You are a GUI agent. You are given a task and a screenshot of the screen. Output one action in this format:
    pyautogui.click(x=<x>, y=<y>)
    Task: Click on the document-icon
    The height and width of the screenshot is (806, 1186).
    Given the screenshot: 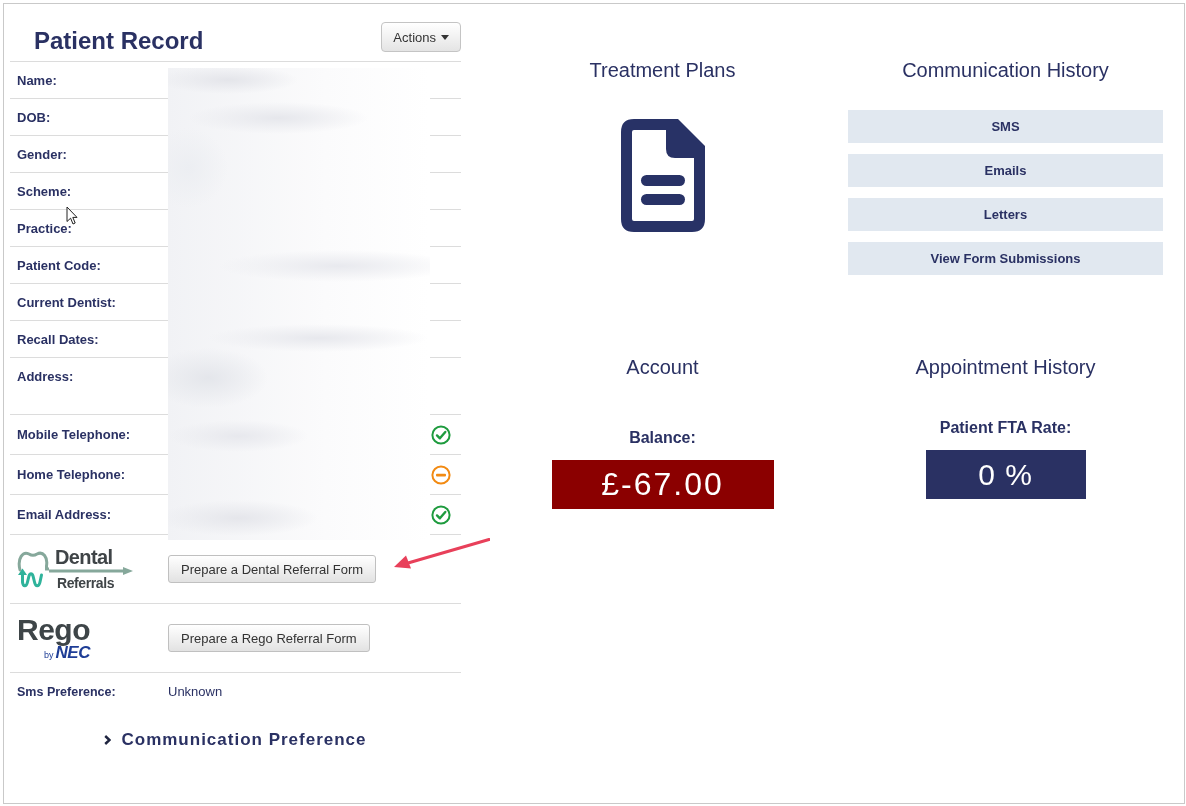 What is the action you would take?
    pyautogui.click(x=662, y=175)
    